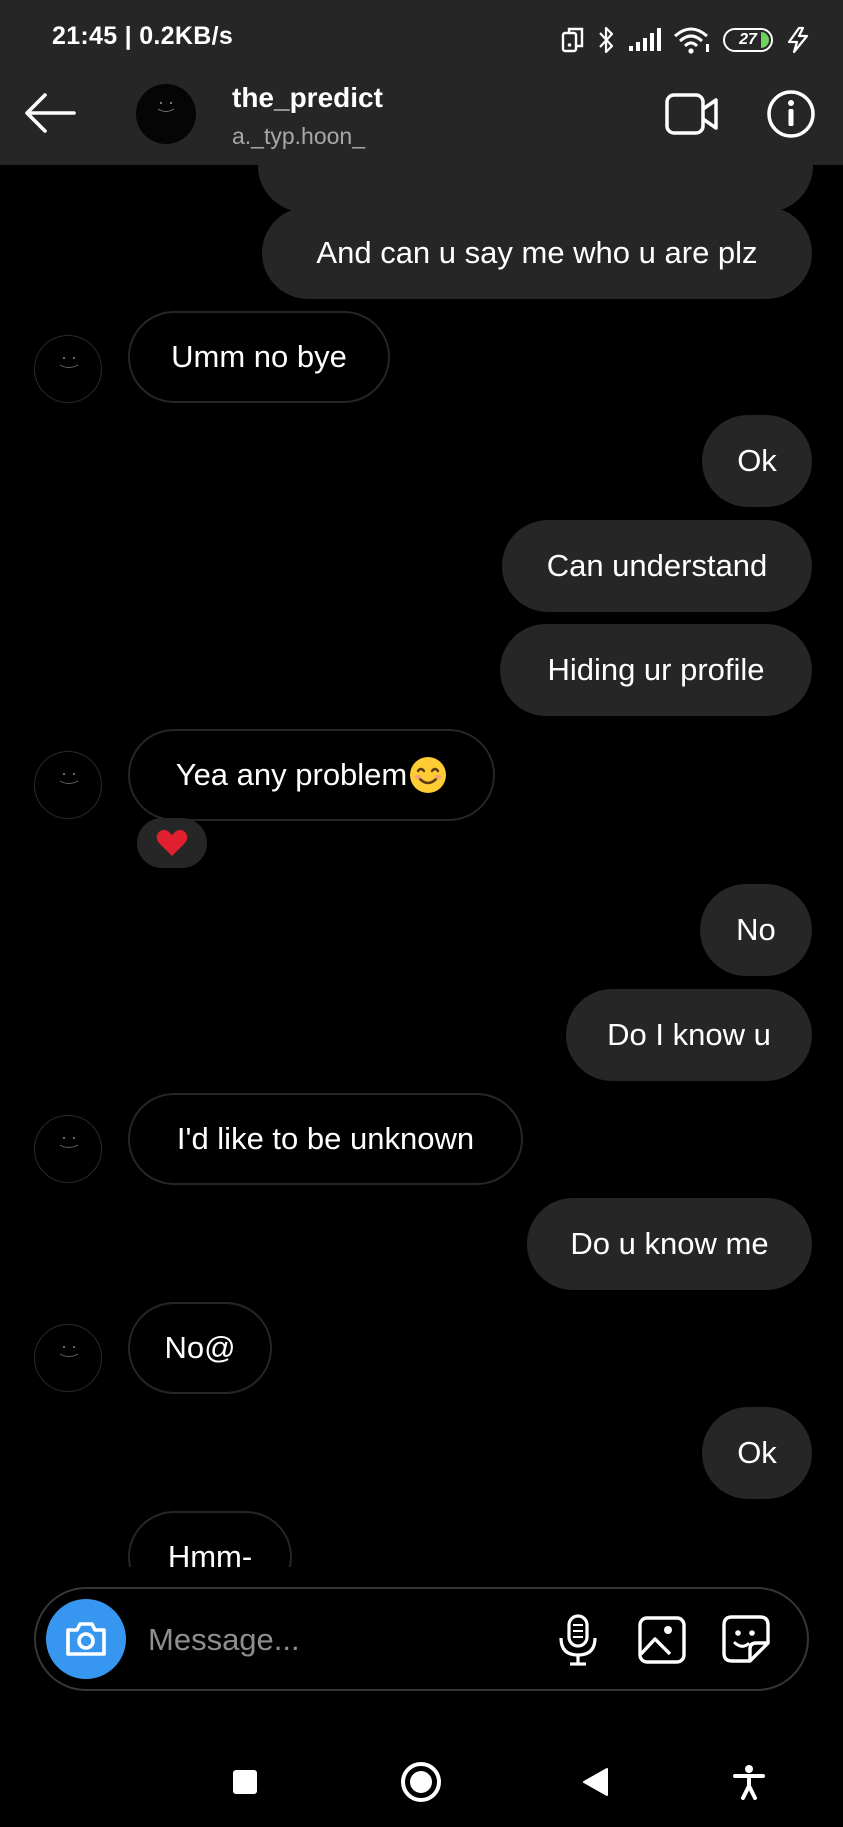  I want to click on system-back-button, so click(595, 1782).